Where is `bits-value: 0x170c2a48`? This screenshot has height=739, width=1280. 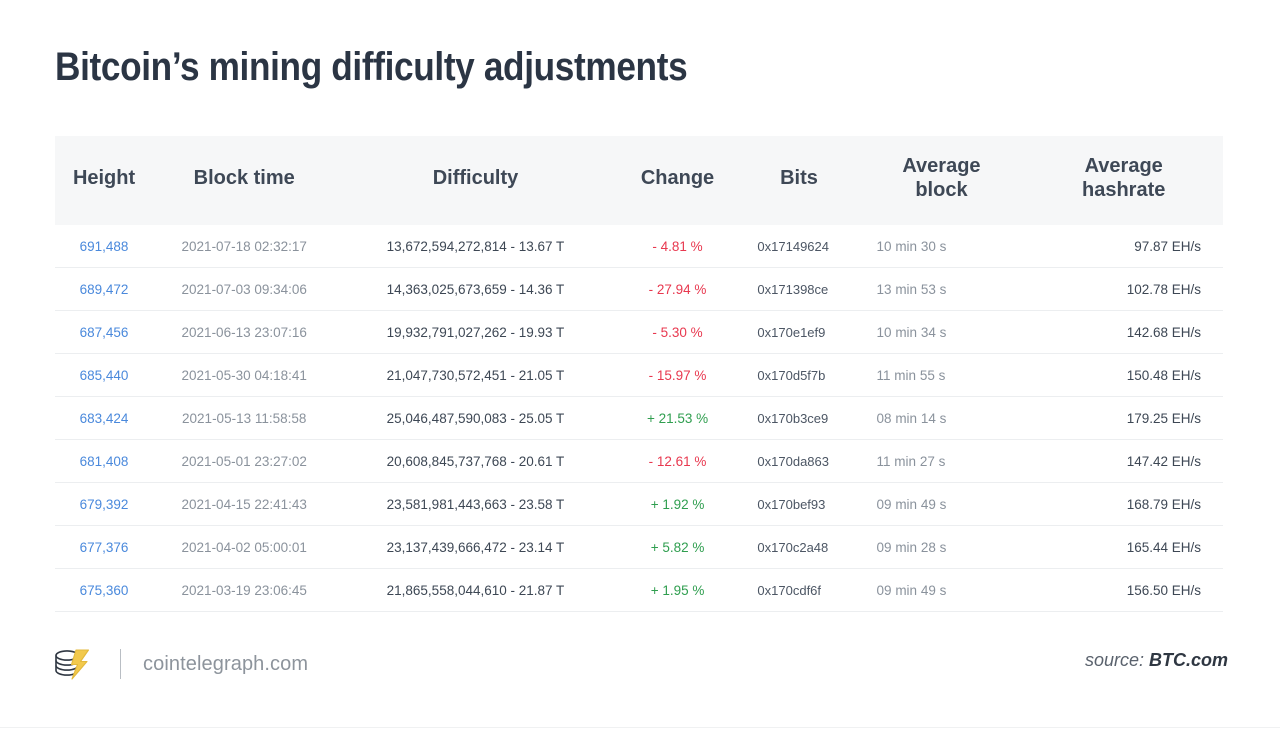 bits-value: 0x170c2a48 is located at coordinates (793, 547).